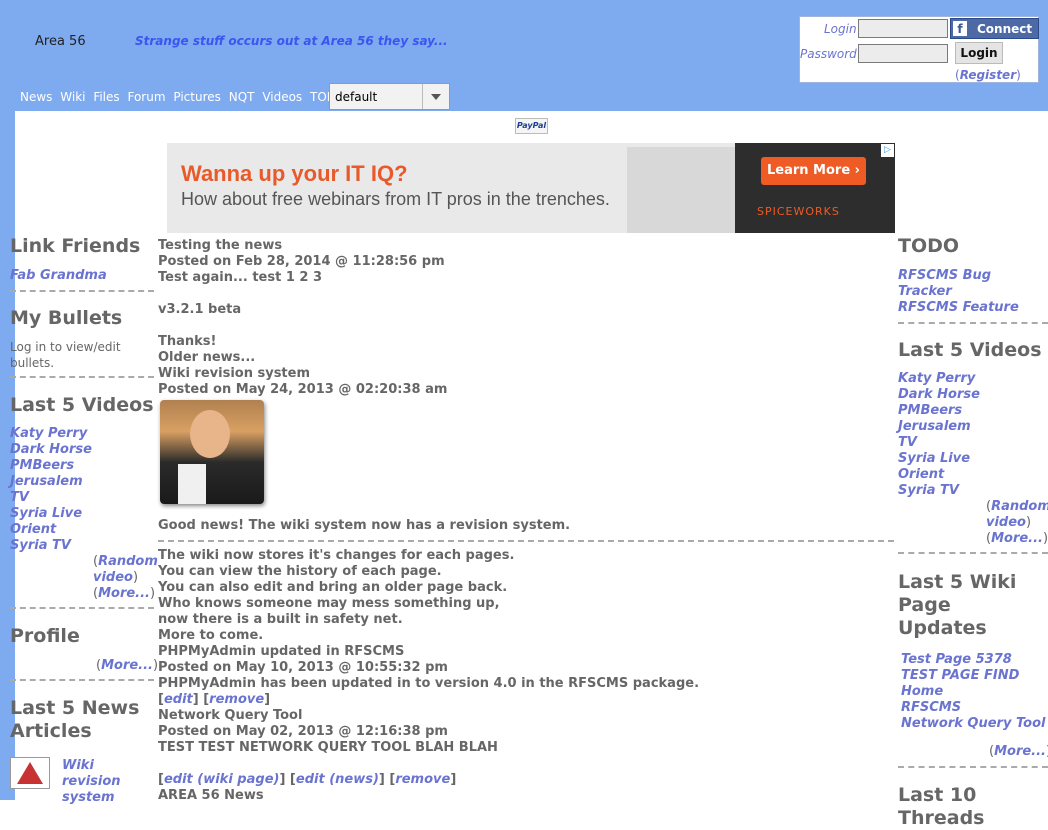 This screenshot has width=1048, height=830. What do you see at coordinates (903, 28) in the screenshot?
I see `username-input` at bounding box center [903, 28].